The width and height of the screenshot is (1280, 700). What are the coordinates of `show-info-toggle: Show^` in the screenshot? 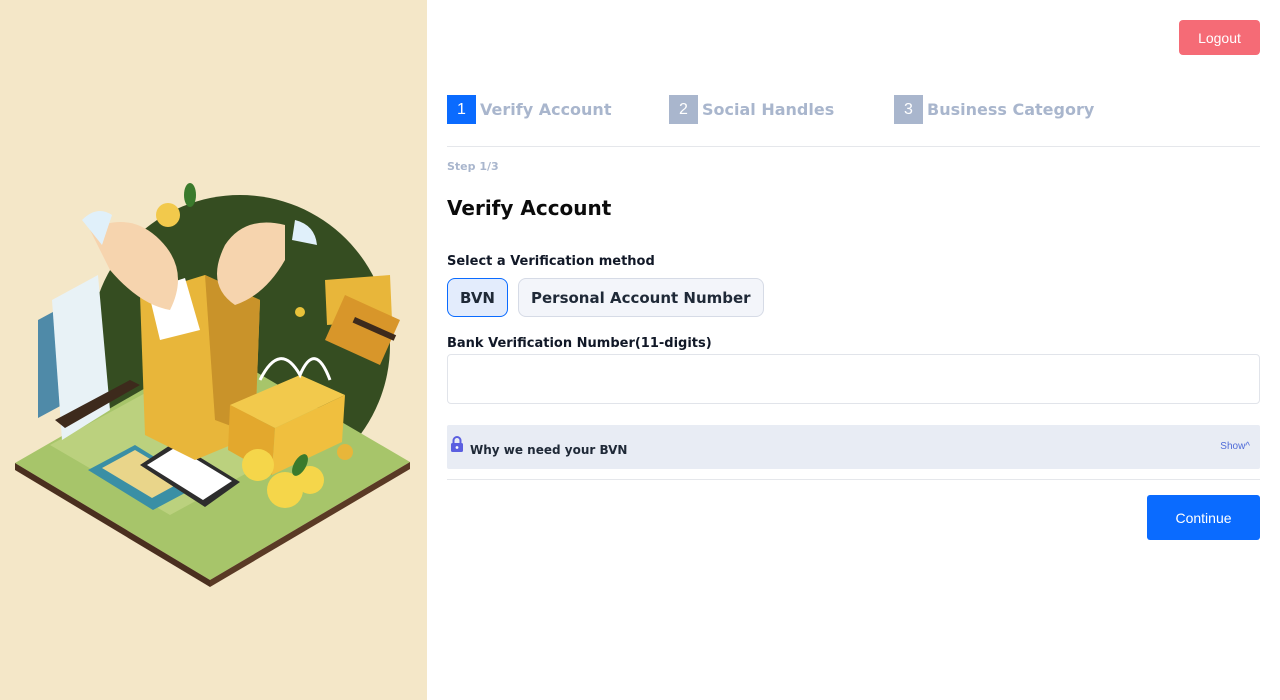 It's located at (1235, 446).